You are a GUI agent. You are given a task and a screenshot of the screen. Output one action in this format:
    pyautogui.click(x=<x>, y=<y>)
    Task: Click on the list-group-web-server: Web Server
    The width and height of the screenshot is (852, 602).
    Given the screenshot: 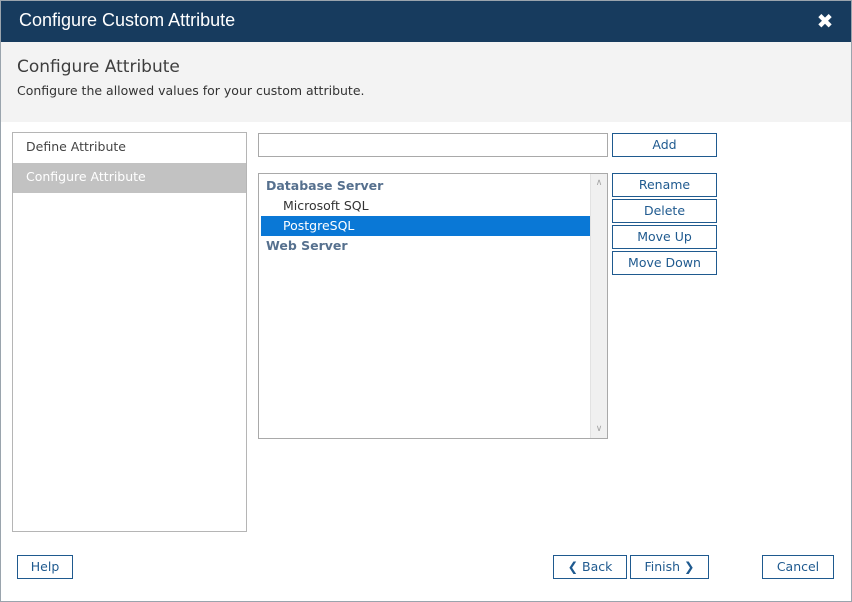 What is the action you would take?
    pyautogui.click(x=426, y=246)
    